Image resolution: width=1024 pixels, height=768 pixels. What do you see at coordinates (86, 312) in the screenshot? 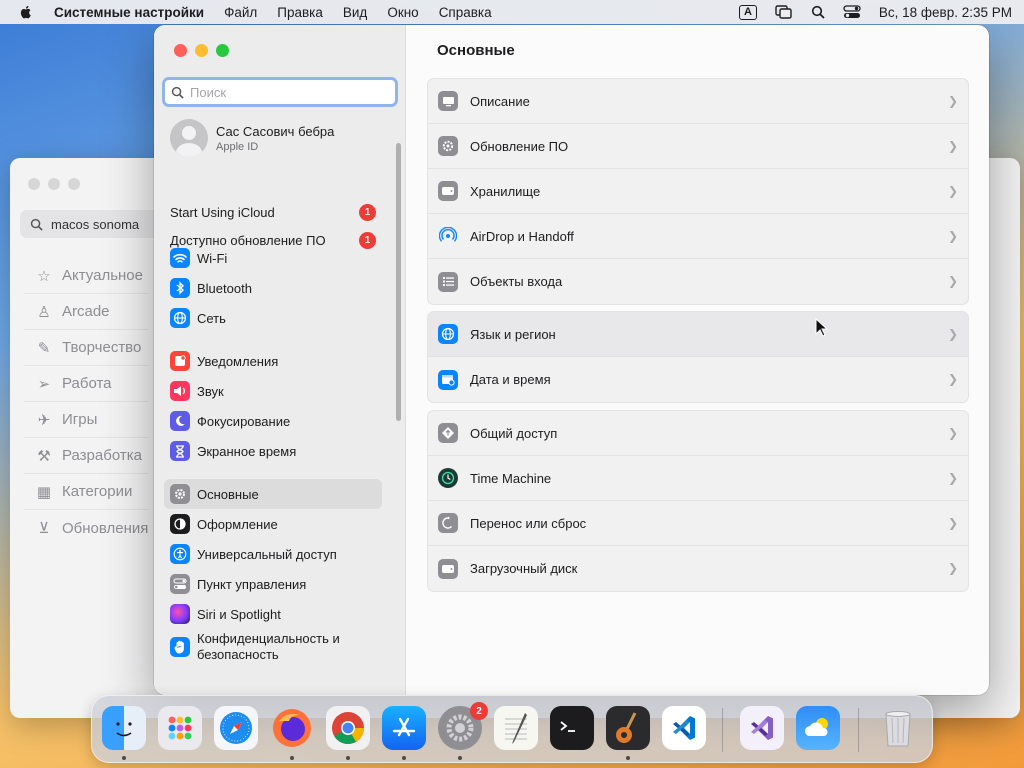
I see `bg-nav-arcade: ♙ Arcade` at bounding box center [86, 312].